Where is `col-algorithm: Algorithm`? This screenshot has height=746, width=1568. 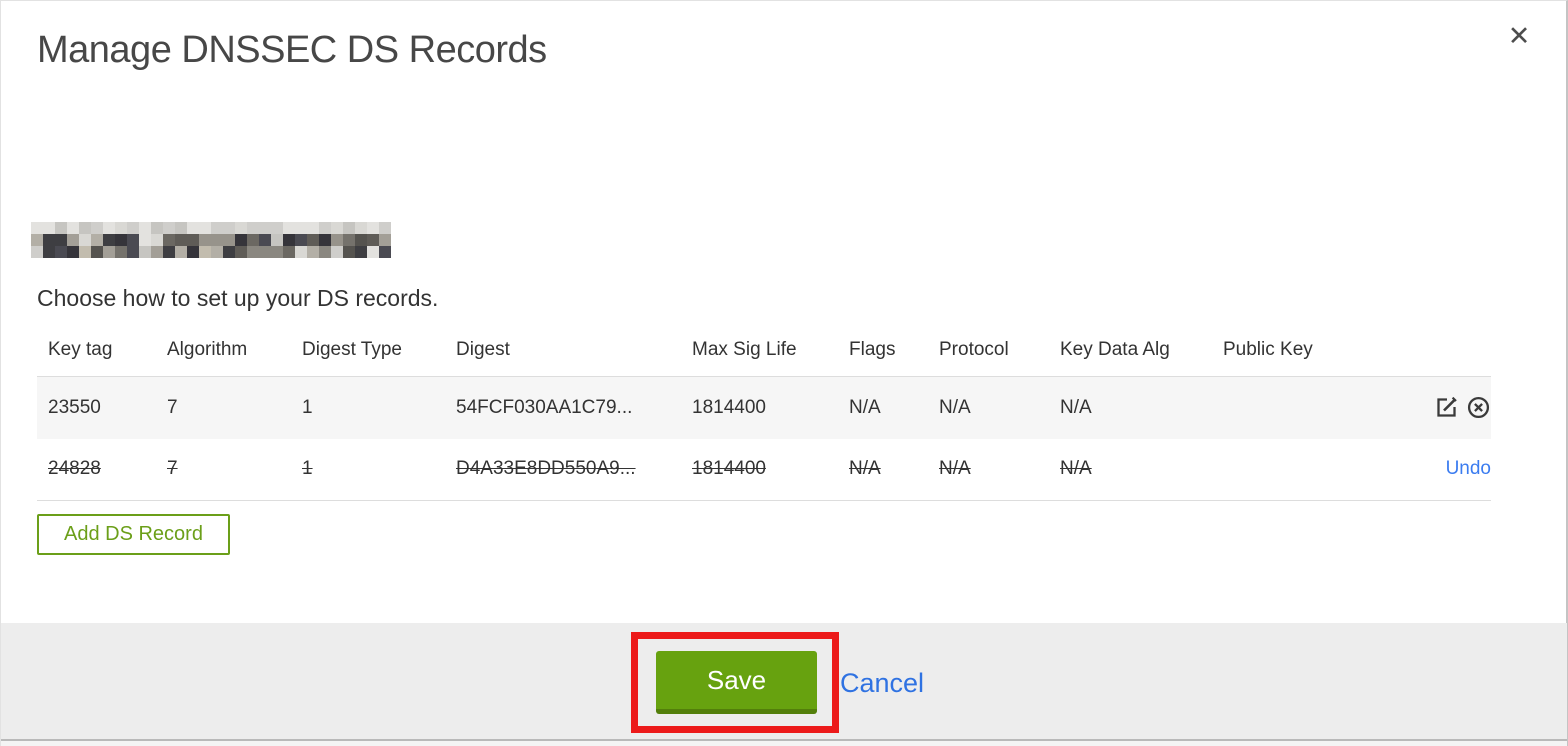
col-algorithm: Algorithm is located at coordinates (207, 349).